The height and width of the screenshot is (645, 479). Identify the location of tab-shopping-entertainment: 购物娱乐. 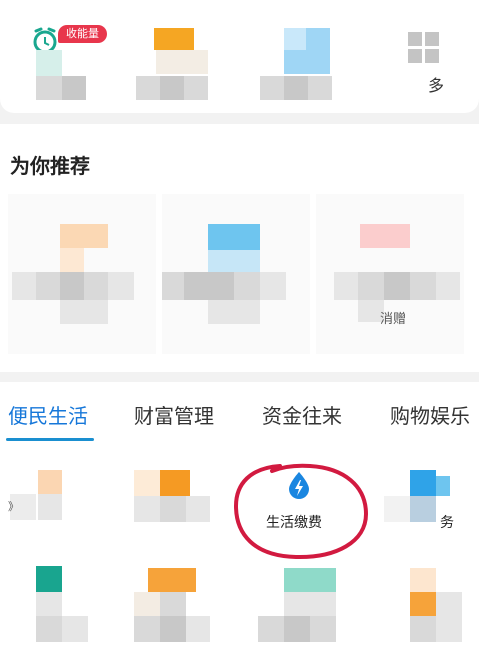
(430, 414).